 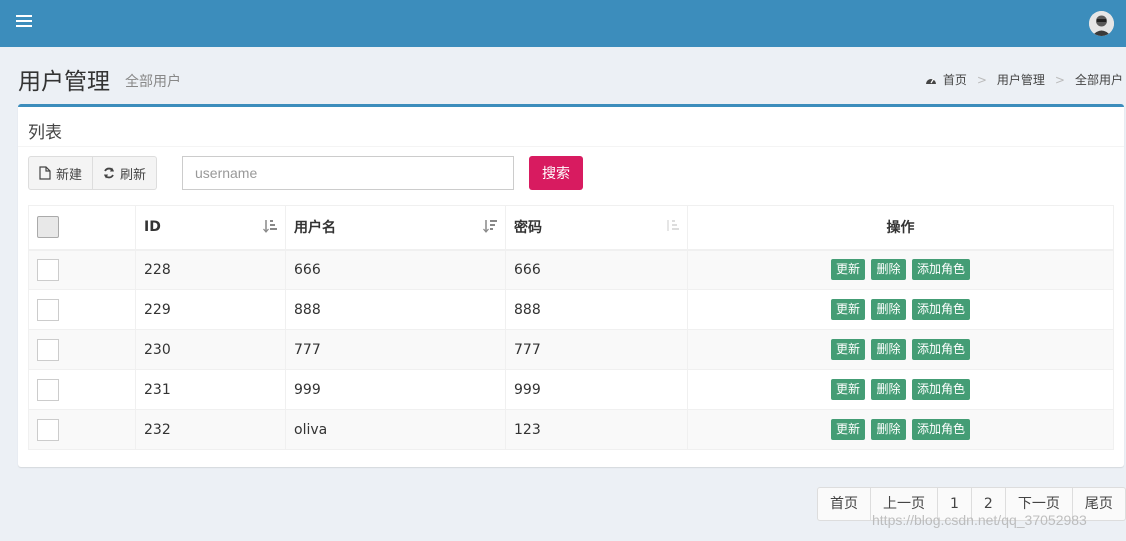 What do you see at coordinates (596, 309) in the screenshot?
I see `cell-password: 888` at bounding box center [596, 309].